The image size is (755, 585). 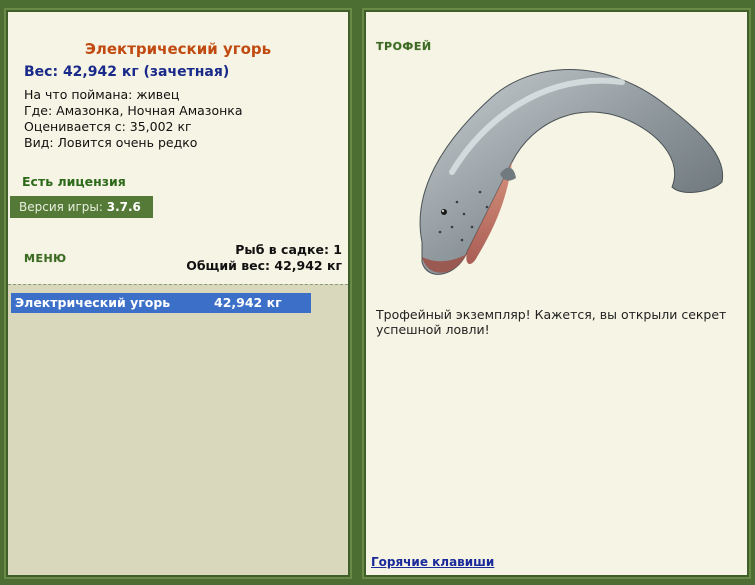 What do you see at coordinates (111, 142) in the screenshot?
I see `rarity-info: Вид: Ловится очень редко` at bounding box center [111, 142].